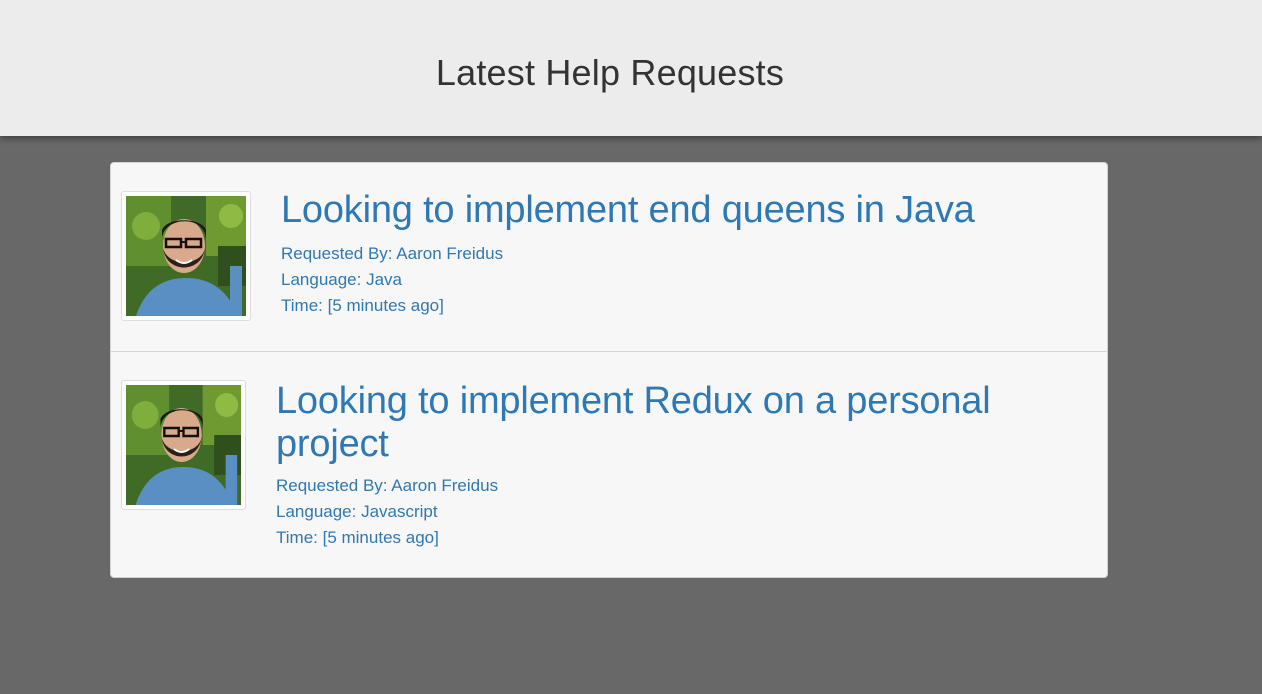 The image size is (1262, 694). I want to click on page-title: Latest Help Requests, so click(610, 72).